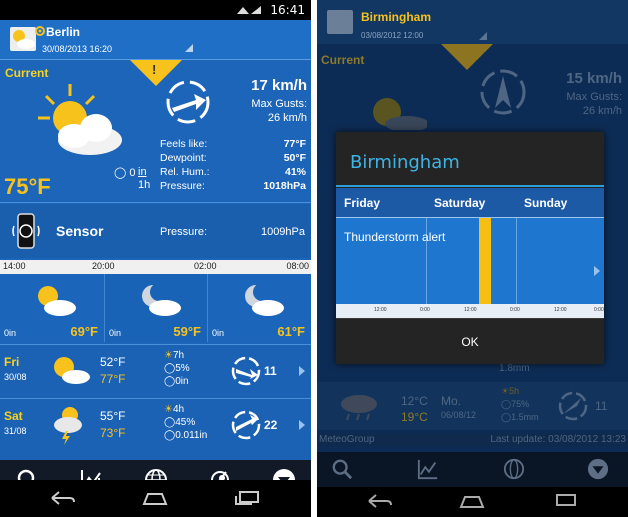 The image size is (628, 517). Describe the element at coordinates (259, 308) in the screenshot. I see `hourly-cell: 0in 61°F` at that location.